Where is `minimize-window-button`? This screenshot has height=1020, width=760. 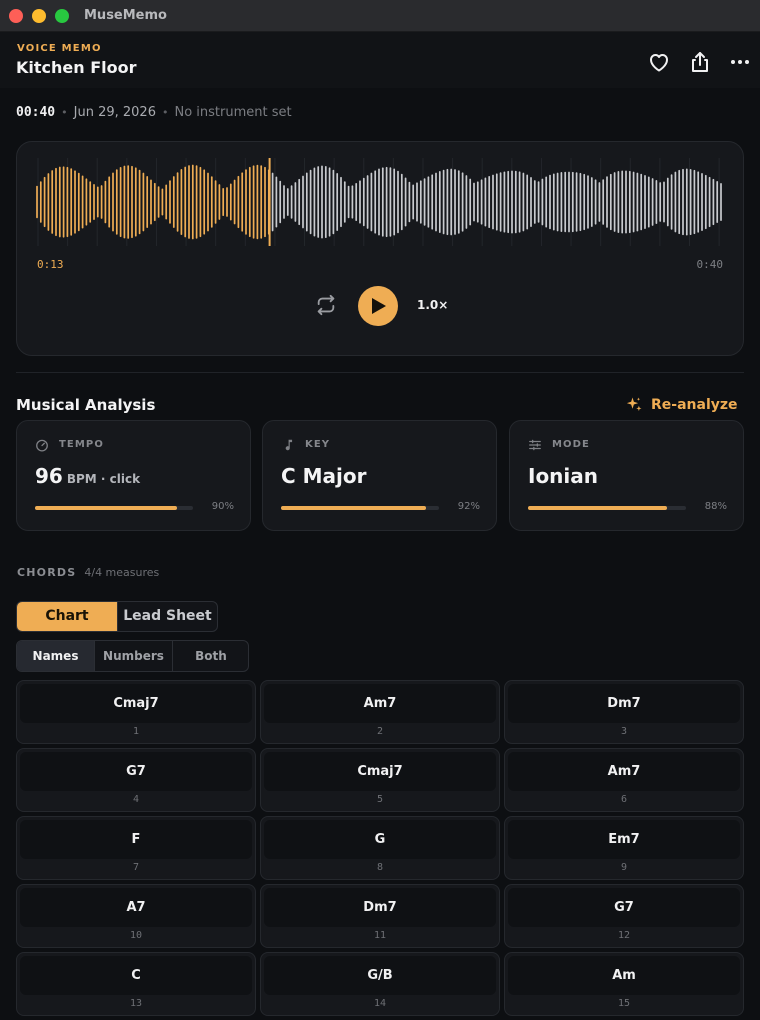 minimize-window-button is located at coordinates (39, 16).